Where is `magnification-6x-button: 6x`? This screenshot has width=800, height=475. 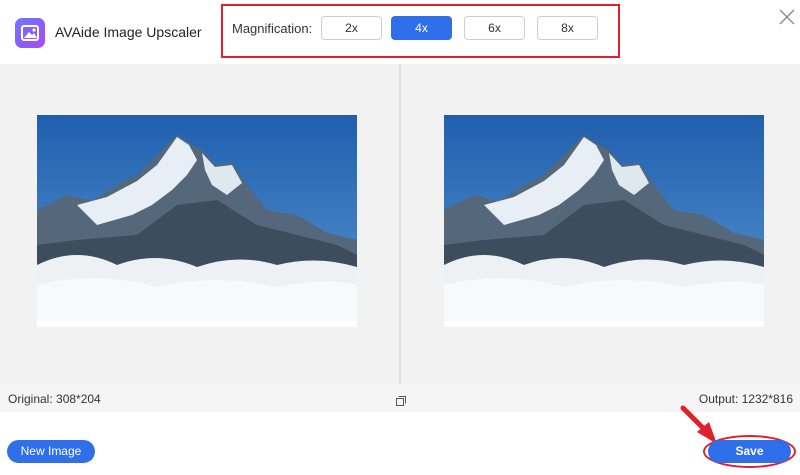 magnification-6x-button: 6x is located at coordinates (494, 28).